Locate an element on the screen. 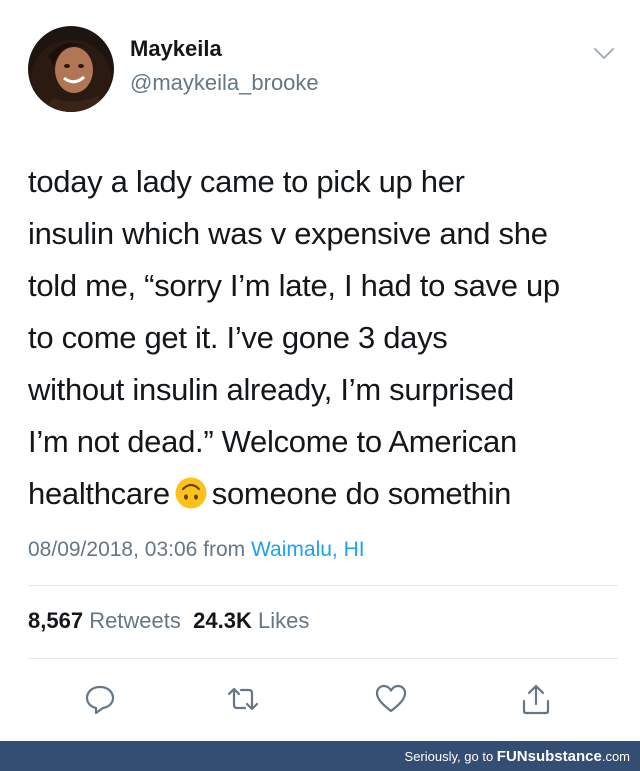  tweet-actions is located at coordinates (320, 699).